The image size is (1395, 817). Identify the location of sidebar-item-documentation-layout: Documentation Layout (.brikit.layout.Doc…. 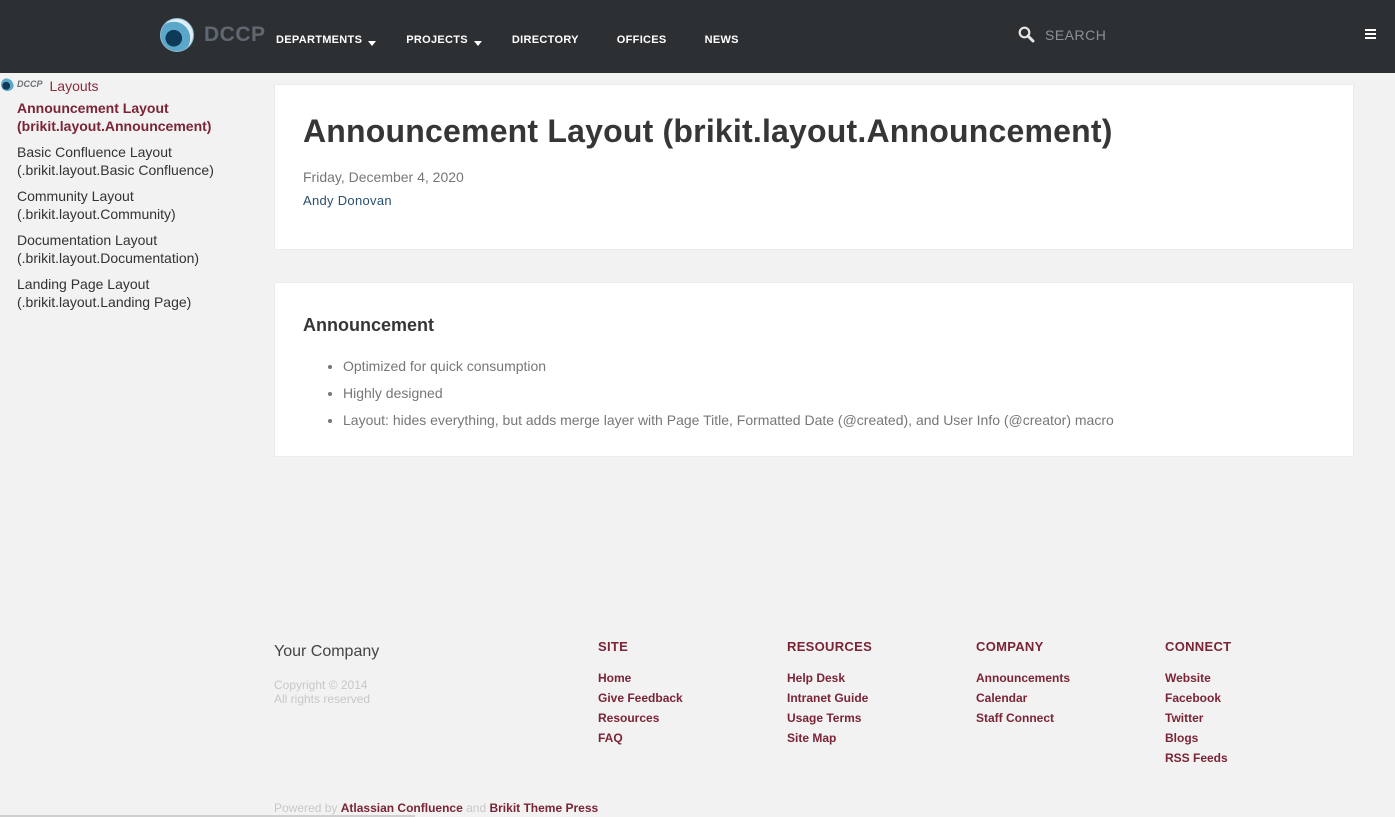
(120, 249).